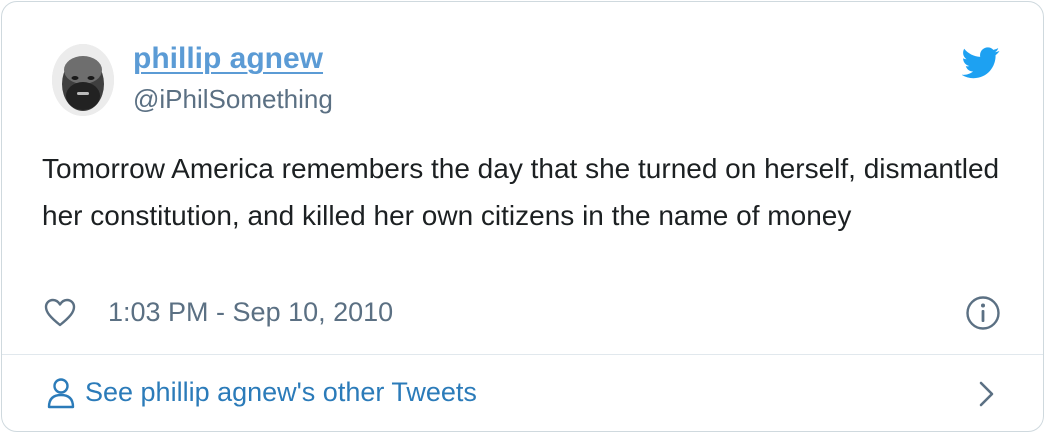 The image size is (1046, 434). Describe the element at coordinates (983, 313) in the screenshot. I see `info-icon` at that location.